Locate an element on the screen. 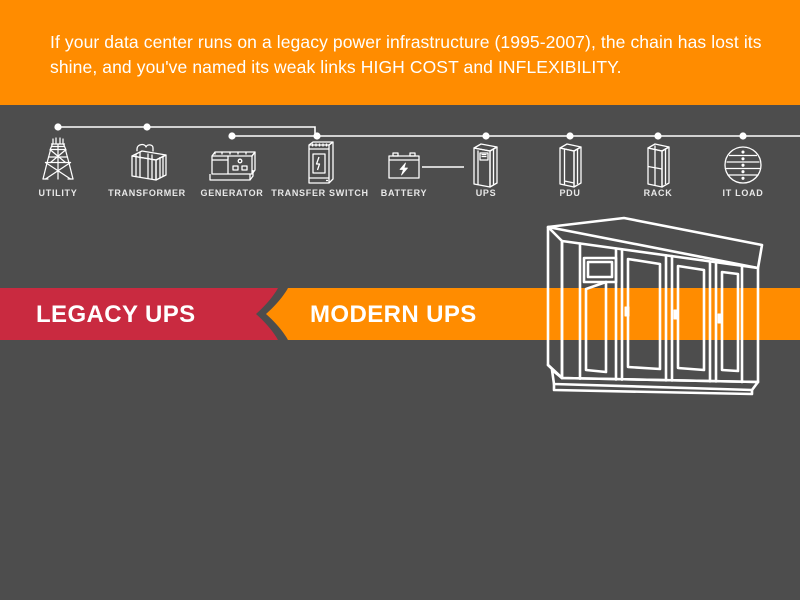 The width and height of the screenshot is (800, 600). cabinet-left-end is located at coordinates (555, 302).